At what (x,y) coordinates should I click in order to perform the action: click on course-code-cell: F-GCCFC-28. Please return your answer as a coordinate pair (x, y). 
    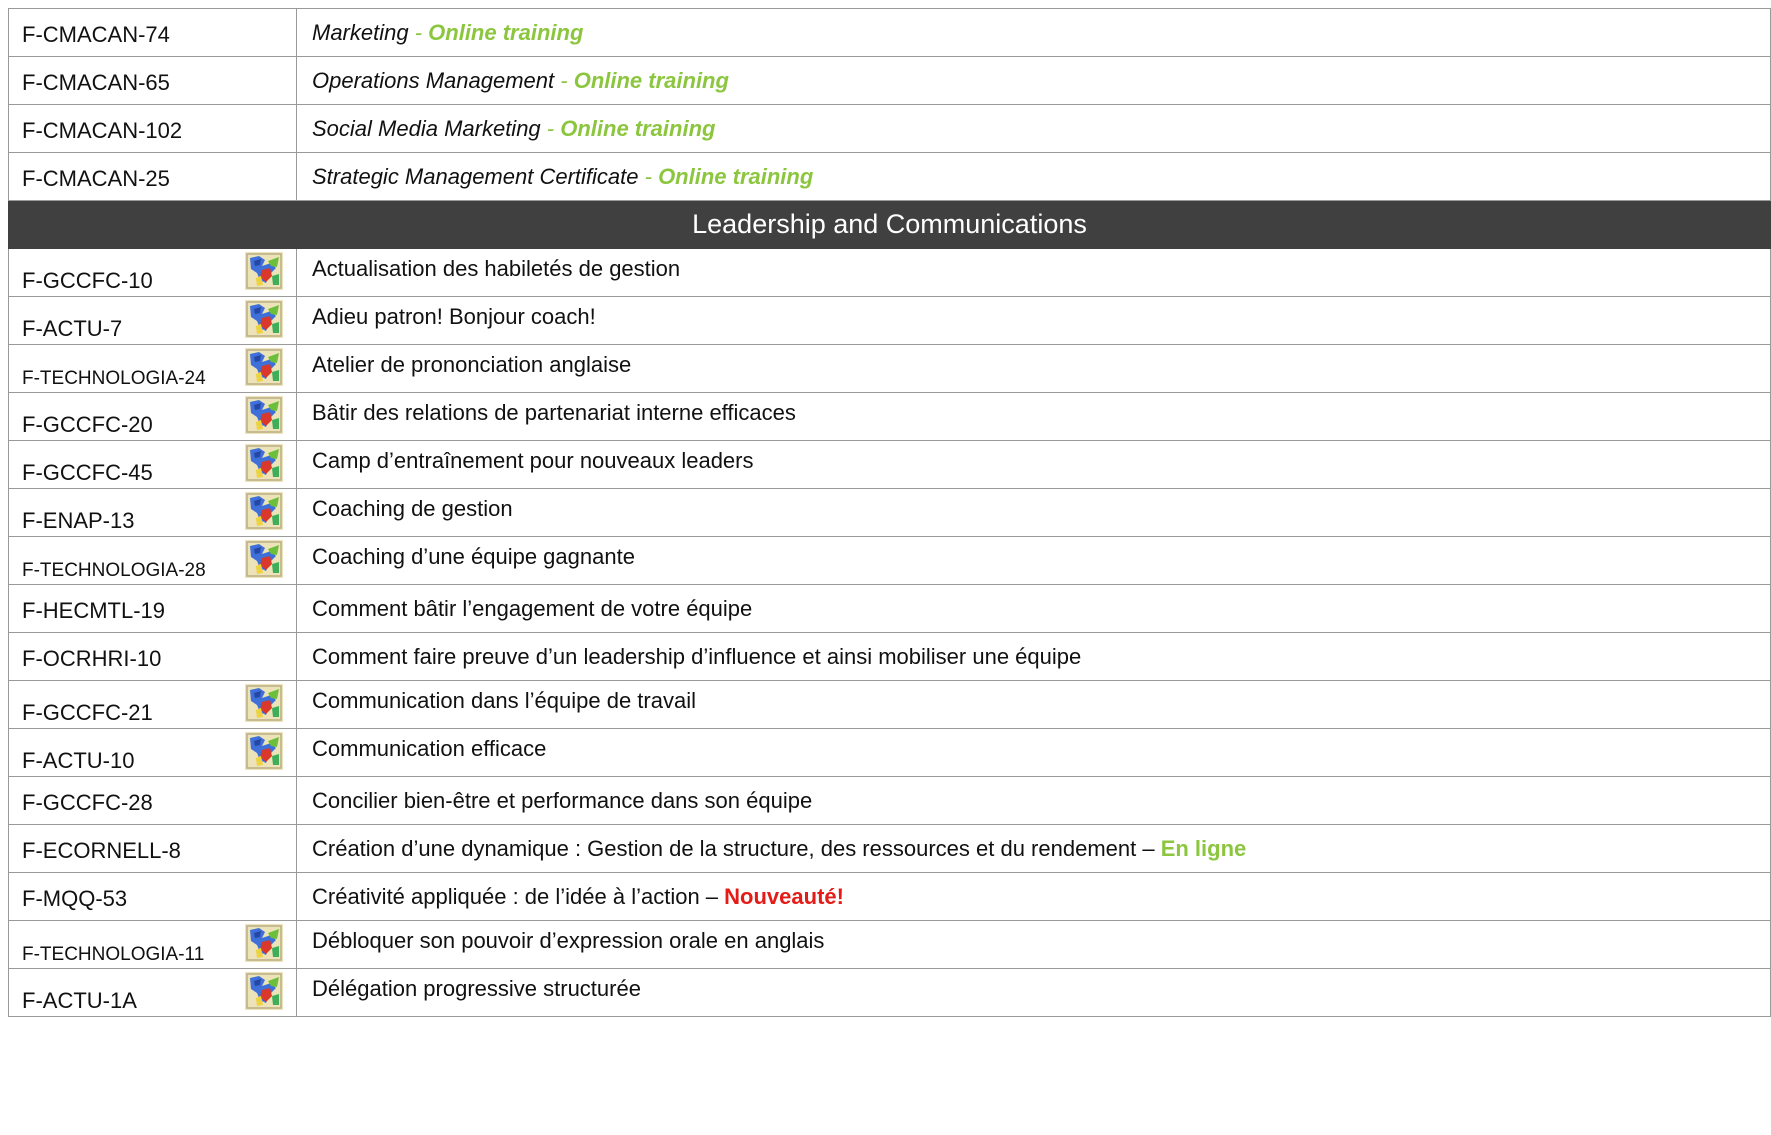
    Looking at the image, I should click on (152, 800).